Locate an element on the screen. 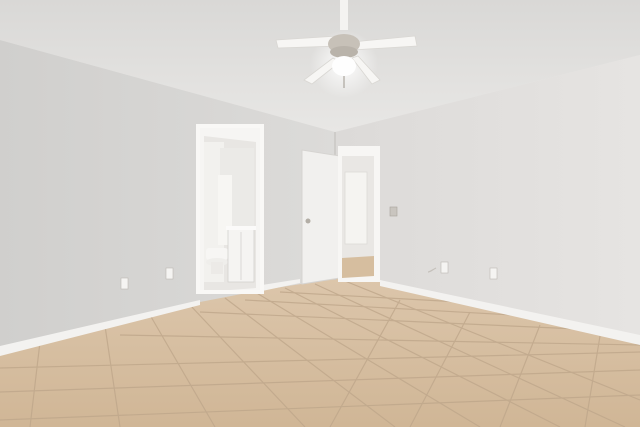 This screenshot has height=427, width=640. open-door is located at coordinates (321, 217).